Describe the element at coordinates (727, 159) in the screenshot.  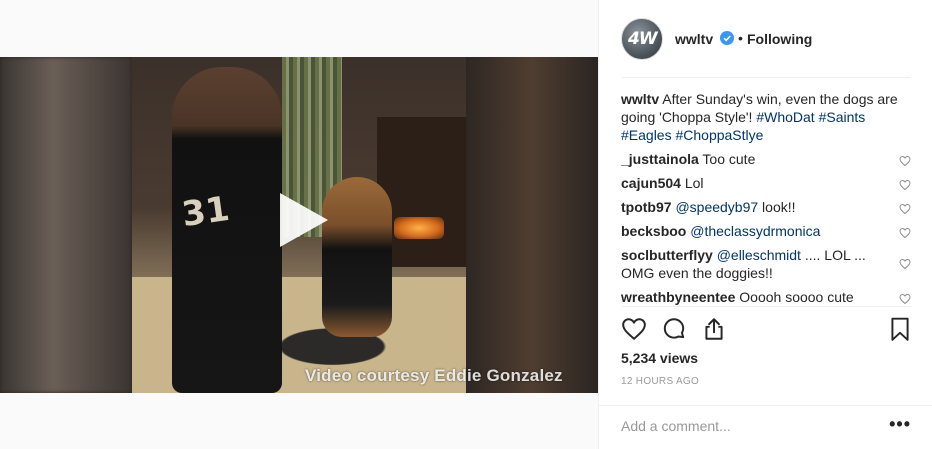
I see `comment-text: Too cute` at that location.